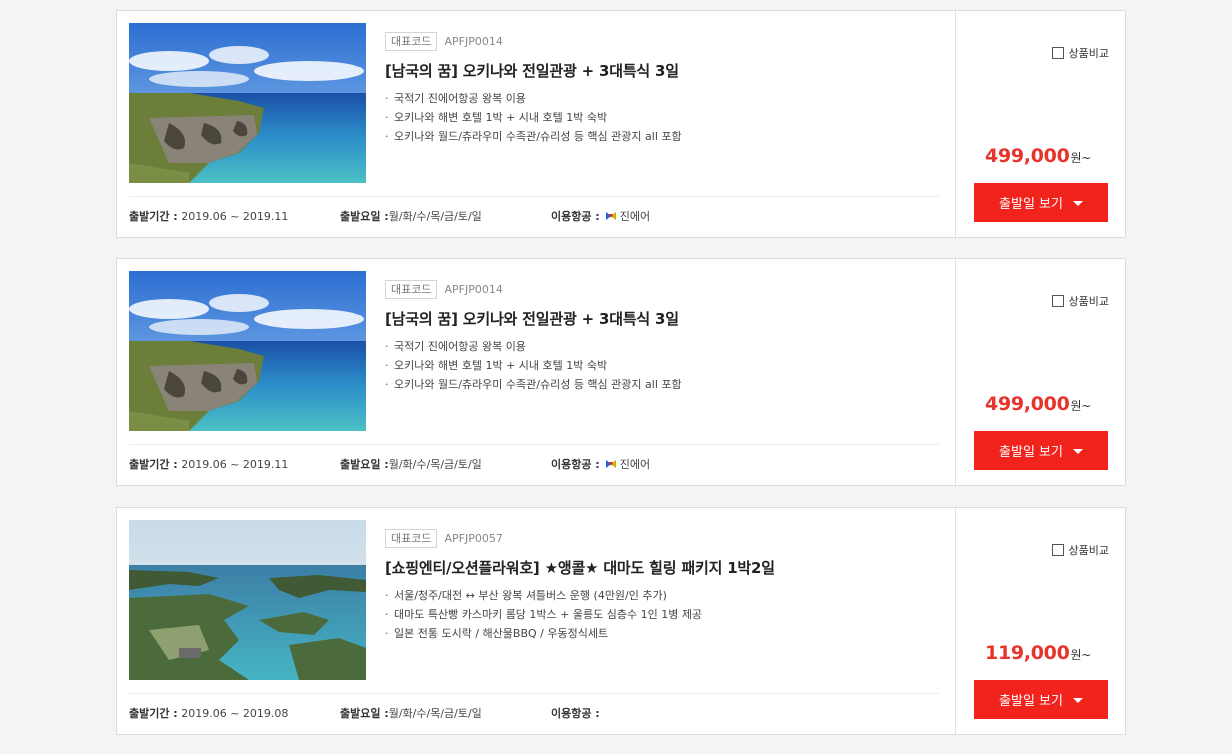 Image resolution: width=1232 pixels, height=754 pixels. Describe the element at coordinates (662, 595) in the screenshot. I see `feature-item: 서울/청주/대전 ↔ 부산 왕복 셔틀버스 운행 (4만원/인 추가)` at that location.